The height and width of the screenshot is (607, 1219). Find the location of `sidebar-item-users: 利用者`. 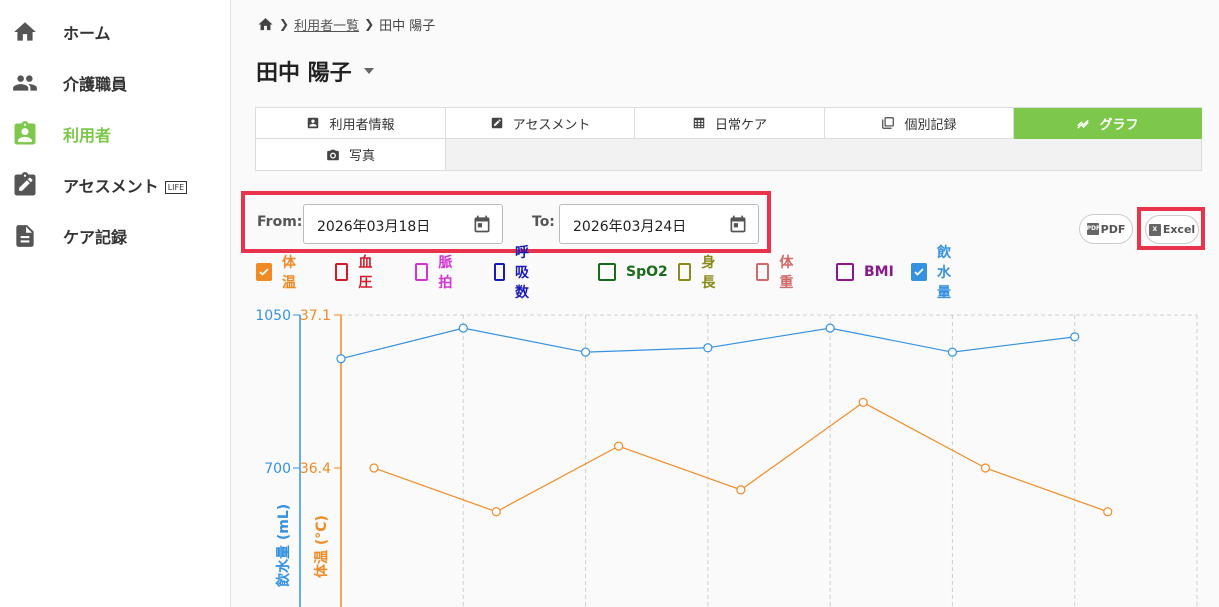

sidebar-item-users: 利用者 is located at coordinates (115, 134).